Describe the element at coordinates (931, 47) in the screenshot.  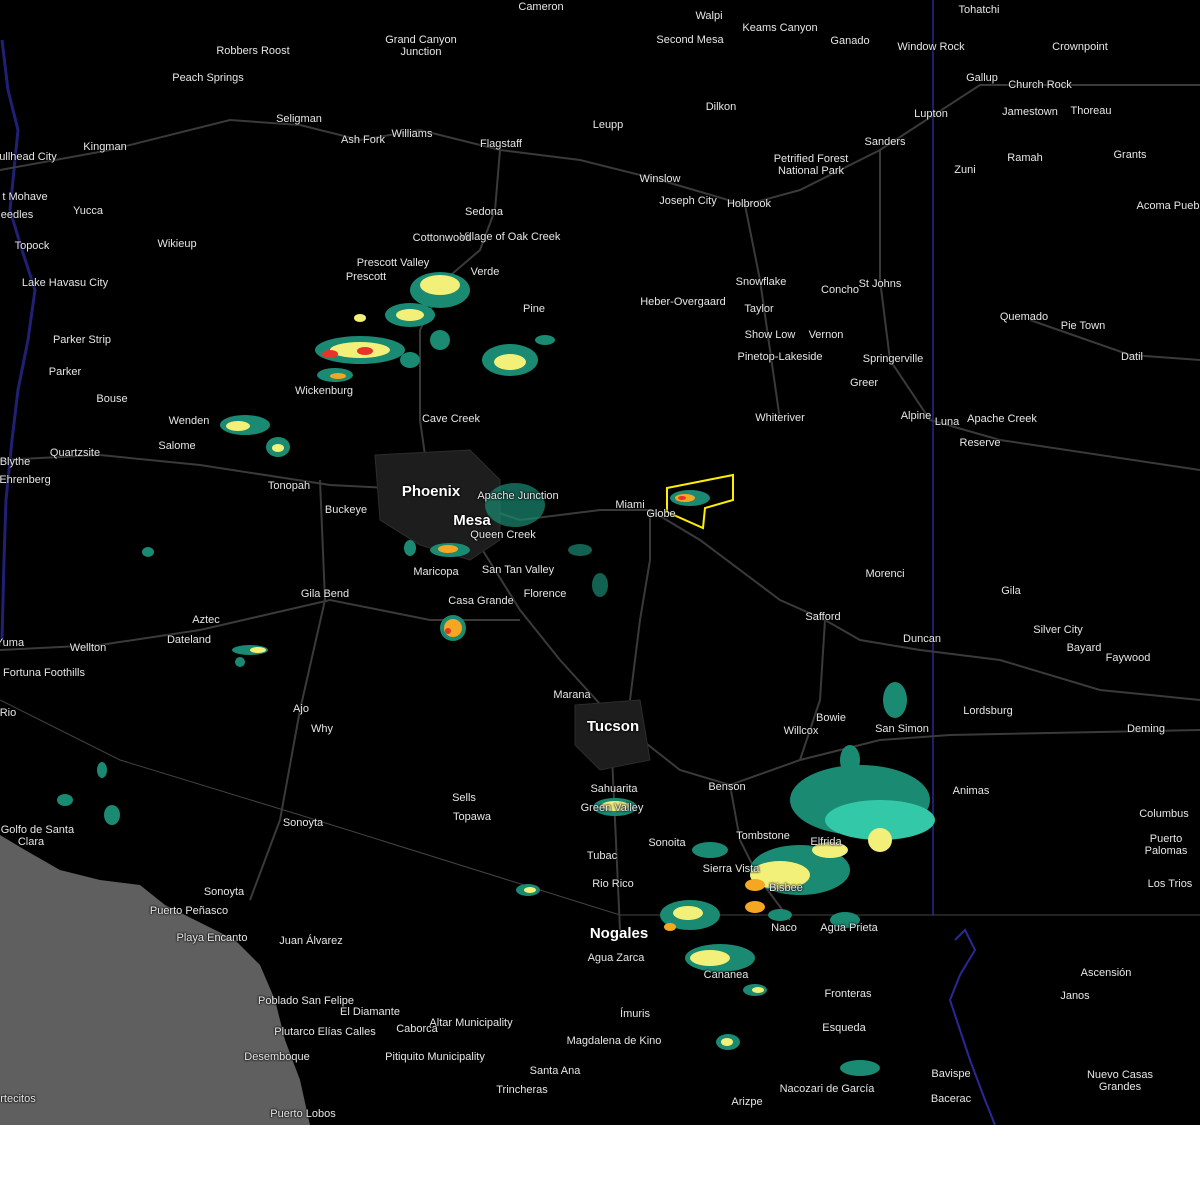
I see `place-label: Window Rock` at that location.